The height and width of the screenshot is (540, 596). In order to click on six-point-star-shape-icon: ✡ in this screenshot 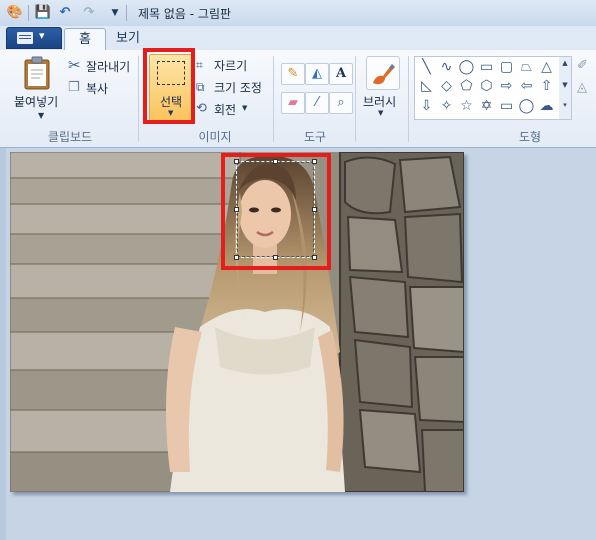, I will do `click(486, 106)`.